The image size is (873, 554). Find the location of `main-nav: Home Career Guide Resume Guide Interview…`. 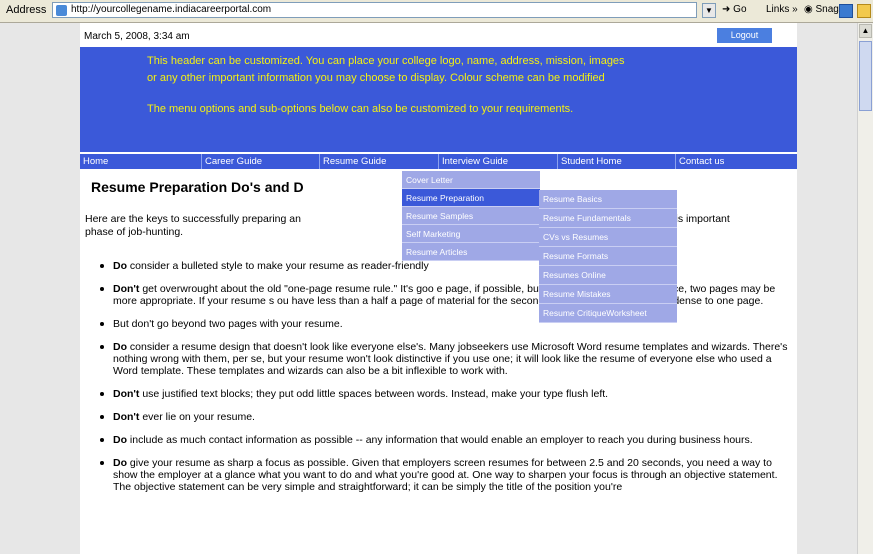

main-nav: Home Career Guide Resume Guide Interview… is located at coordinates (438, 161).